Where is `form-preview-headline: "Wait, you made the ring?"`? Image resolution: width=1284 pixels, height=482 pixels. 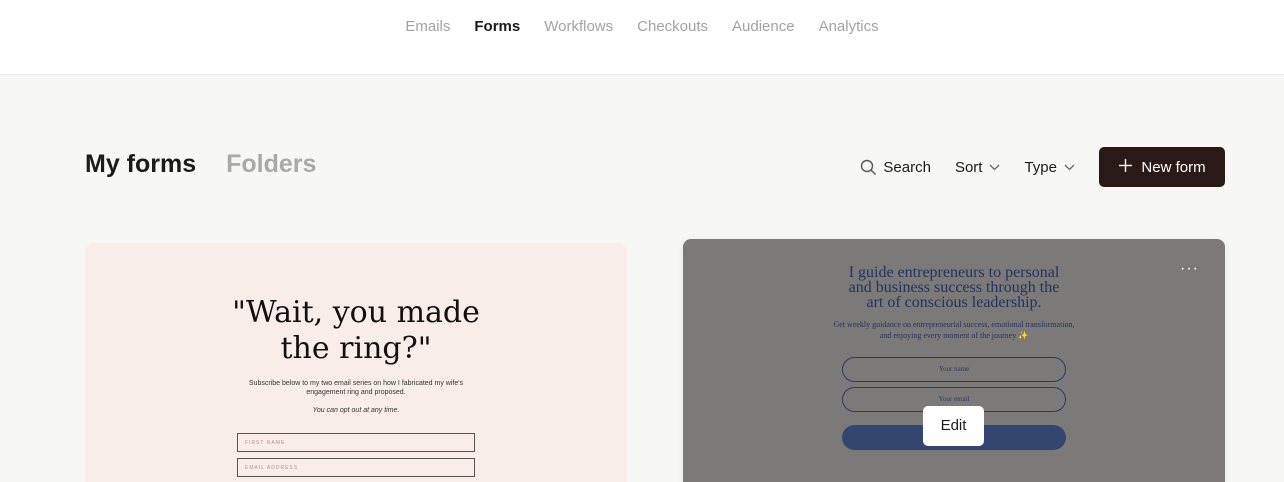
form-preview-headline: "Wait, you made the ring?" is located at coordinates (356, 331).